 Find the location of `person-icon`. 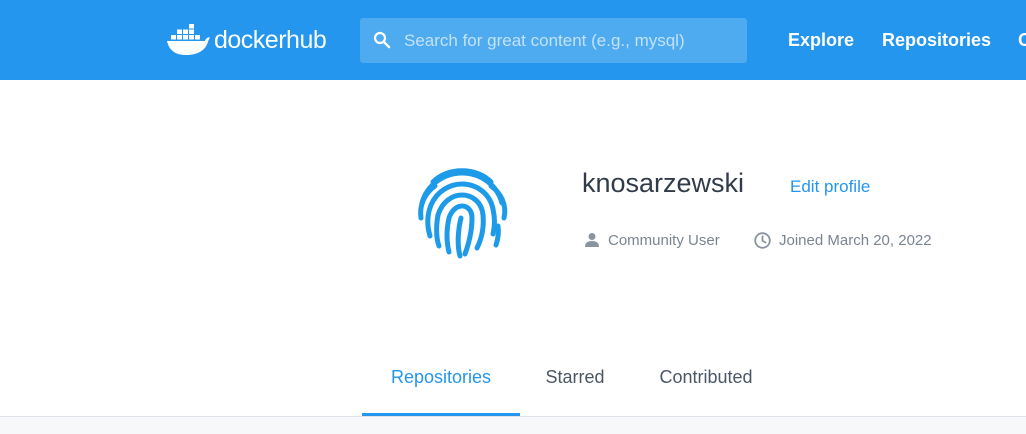

person-icon is located at coordinates (592, 240).